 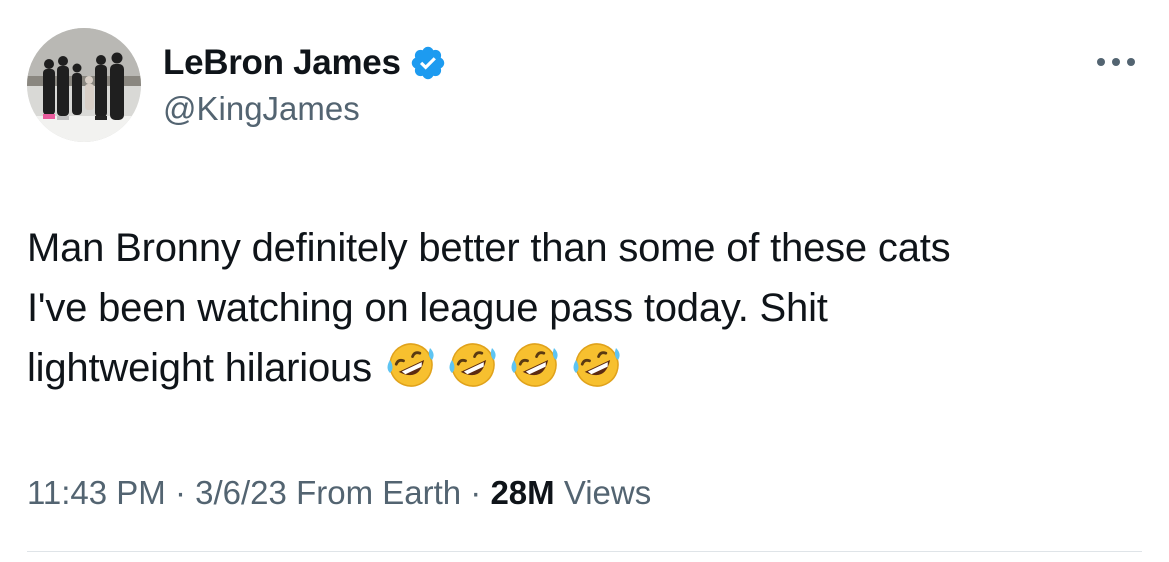 What do you see at coordinates (522, 492) in the screenshot?
I see `views-count: 28M` at bounding box center [522, 492].